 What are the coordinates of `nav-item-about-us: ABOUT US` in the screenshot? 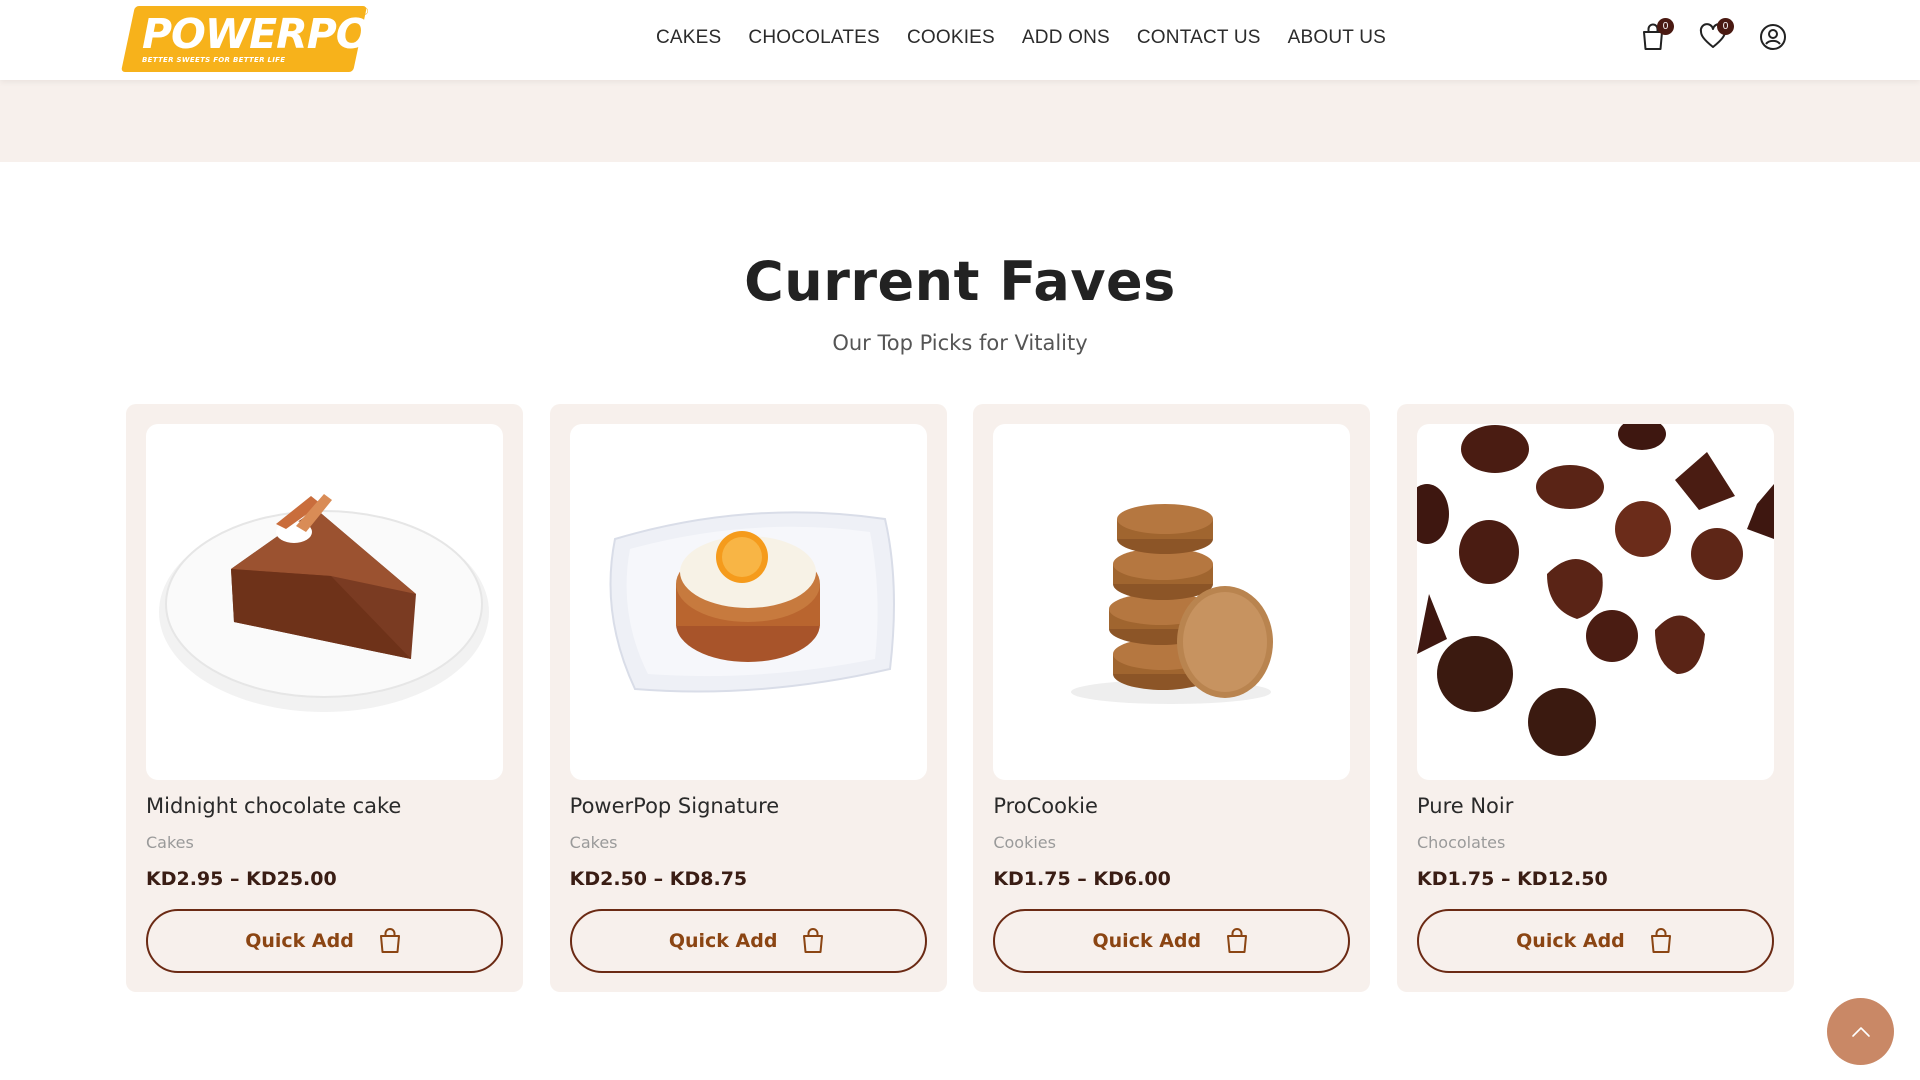 It's located at (1337, 38).